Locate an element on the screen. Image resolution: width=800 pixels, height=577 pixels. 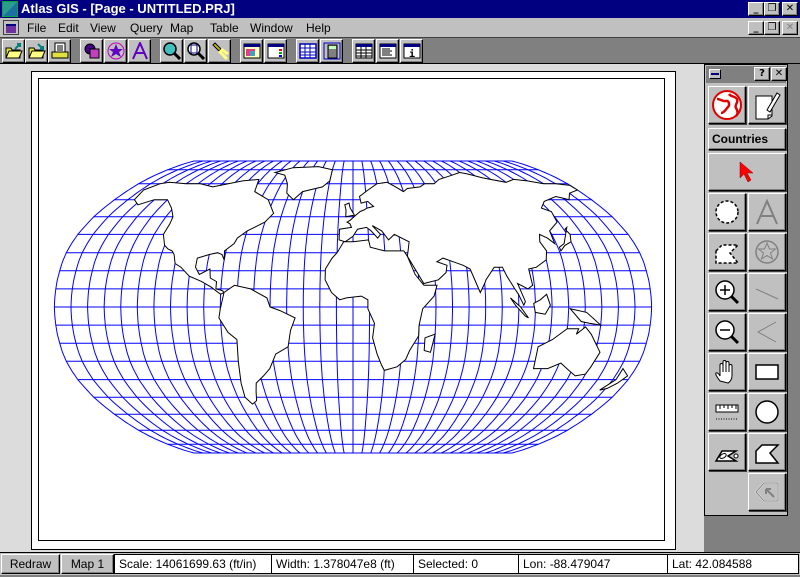
table-view-button is located at coordinates (307, 51).